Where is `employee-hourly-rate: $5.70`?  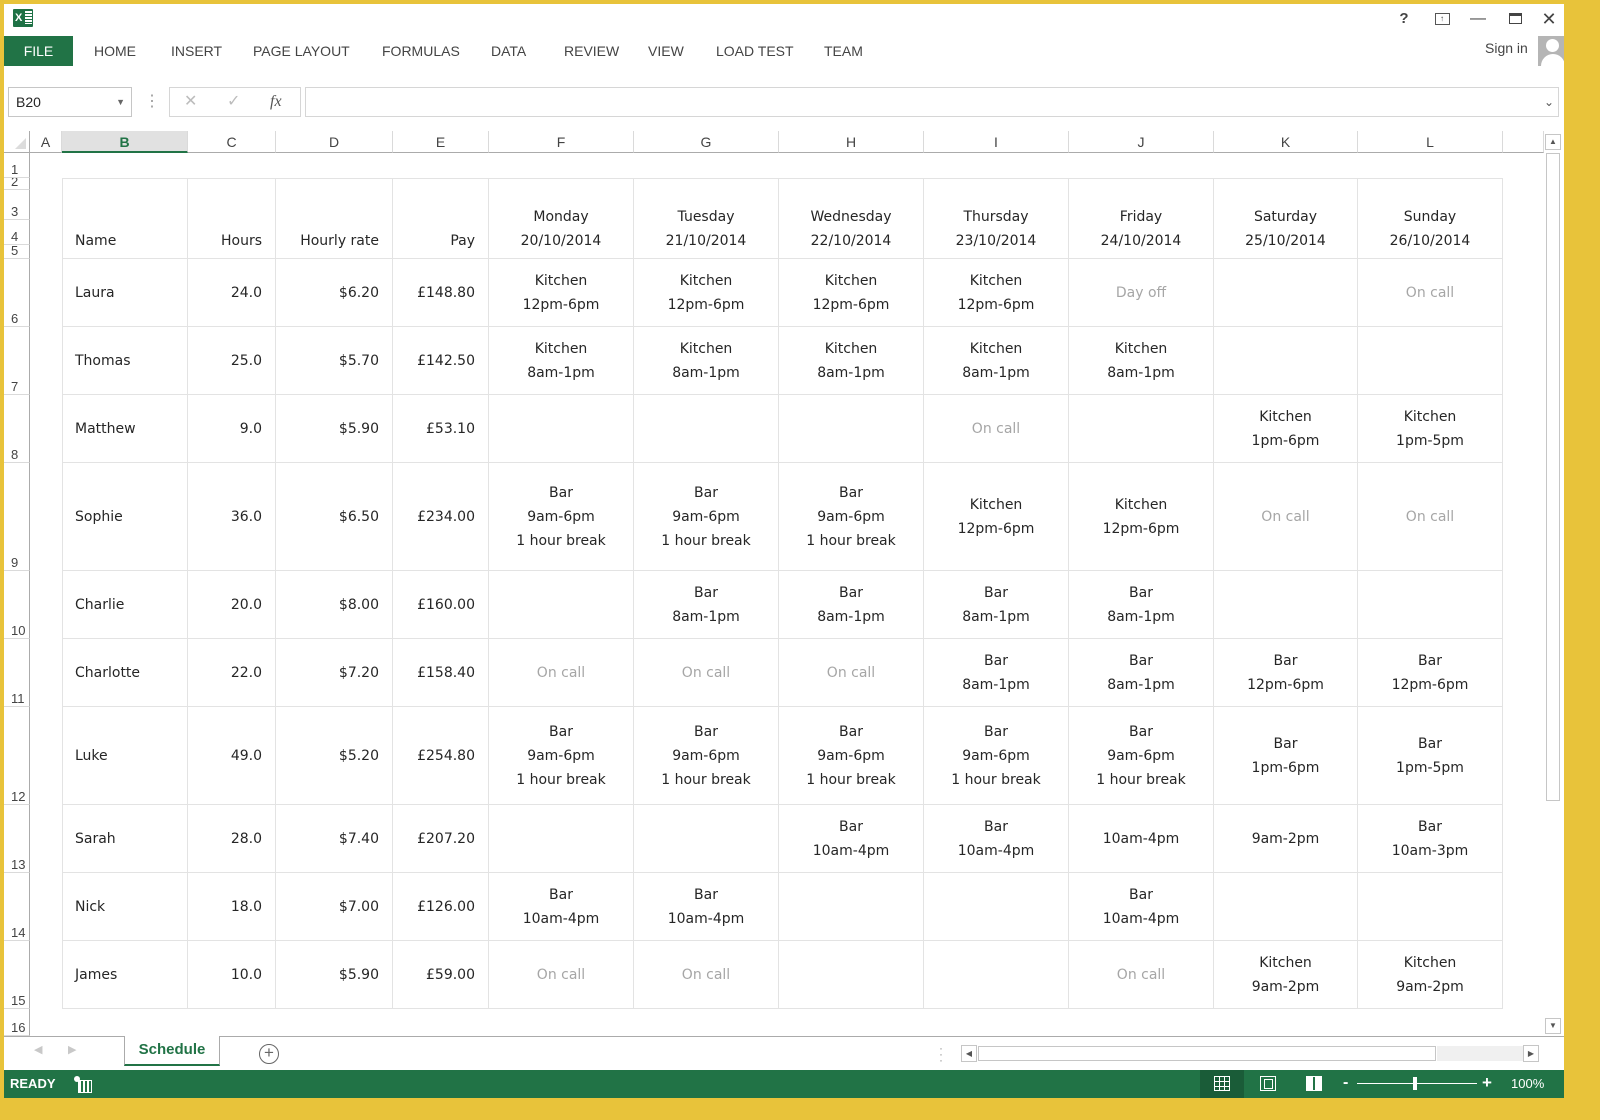 employee-hourly-rate: $5.70 is located at coordinates (334, 361).